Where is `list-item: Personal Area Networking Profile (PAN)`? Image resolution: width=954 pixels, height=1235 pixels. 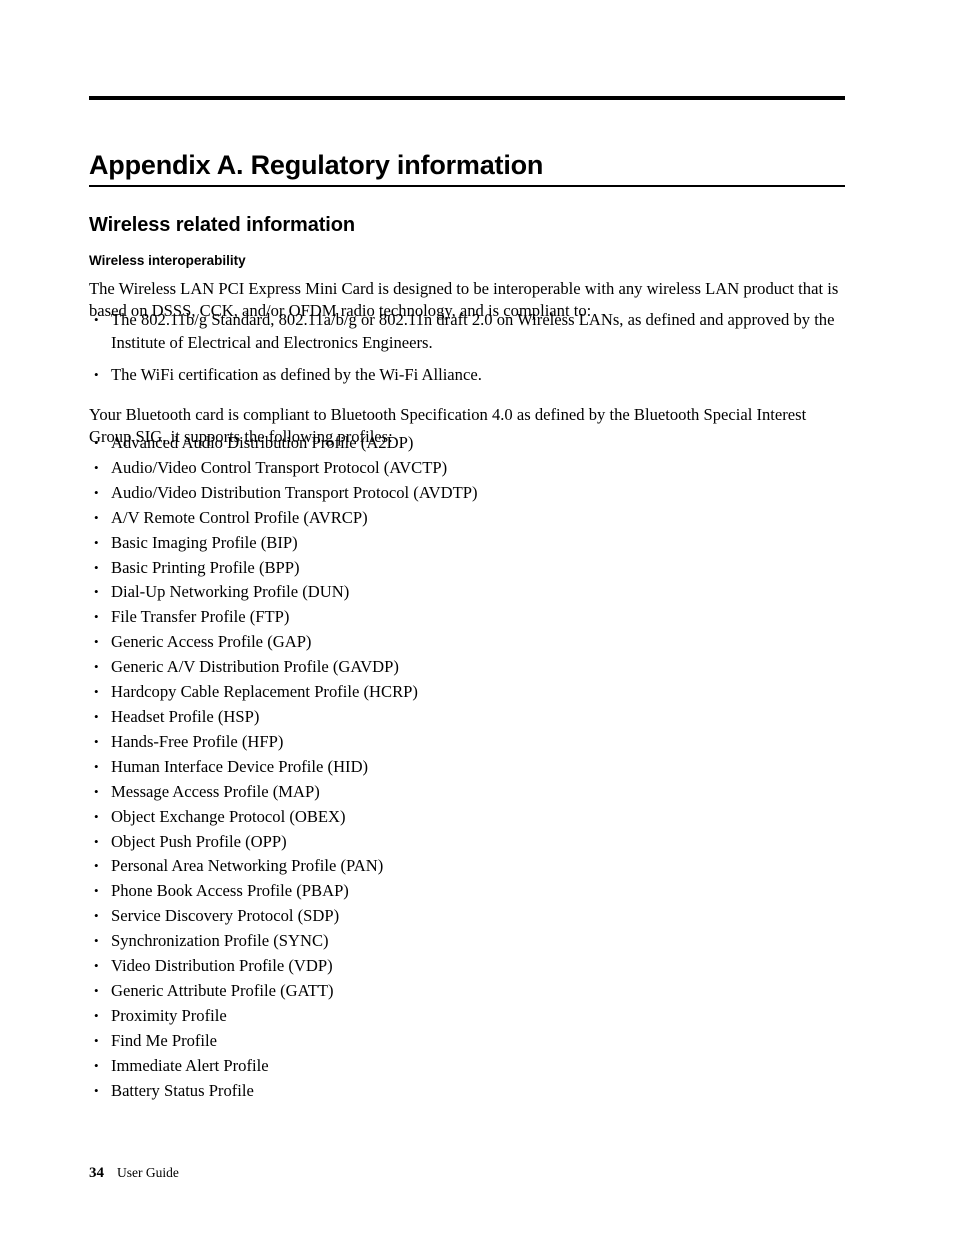
list-item: Personal Area Networking Profile (PAN) is located at coordinates (466, 866).